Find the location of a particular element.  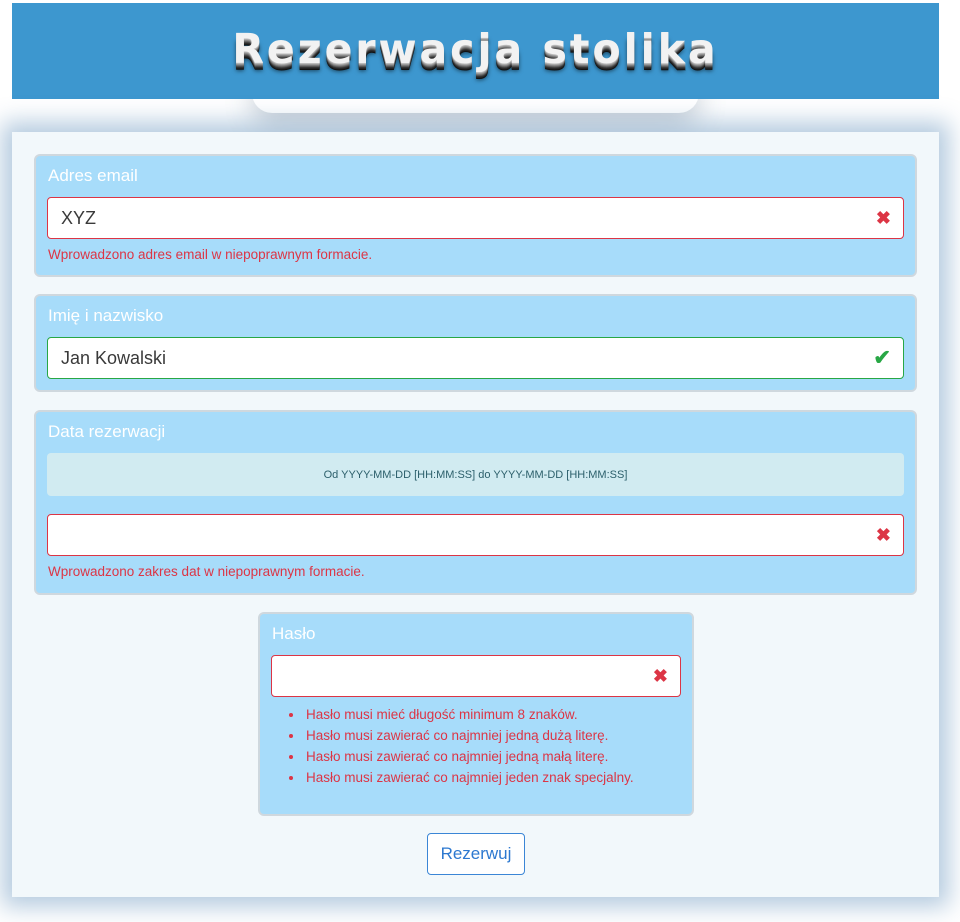

email-field: XYZ ✖ is located at coordinates (475, 218).